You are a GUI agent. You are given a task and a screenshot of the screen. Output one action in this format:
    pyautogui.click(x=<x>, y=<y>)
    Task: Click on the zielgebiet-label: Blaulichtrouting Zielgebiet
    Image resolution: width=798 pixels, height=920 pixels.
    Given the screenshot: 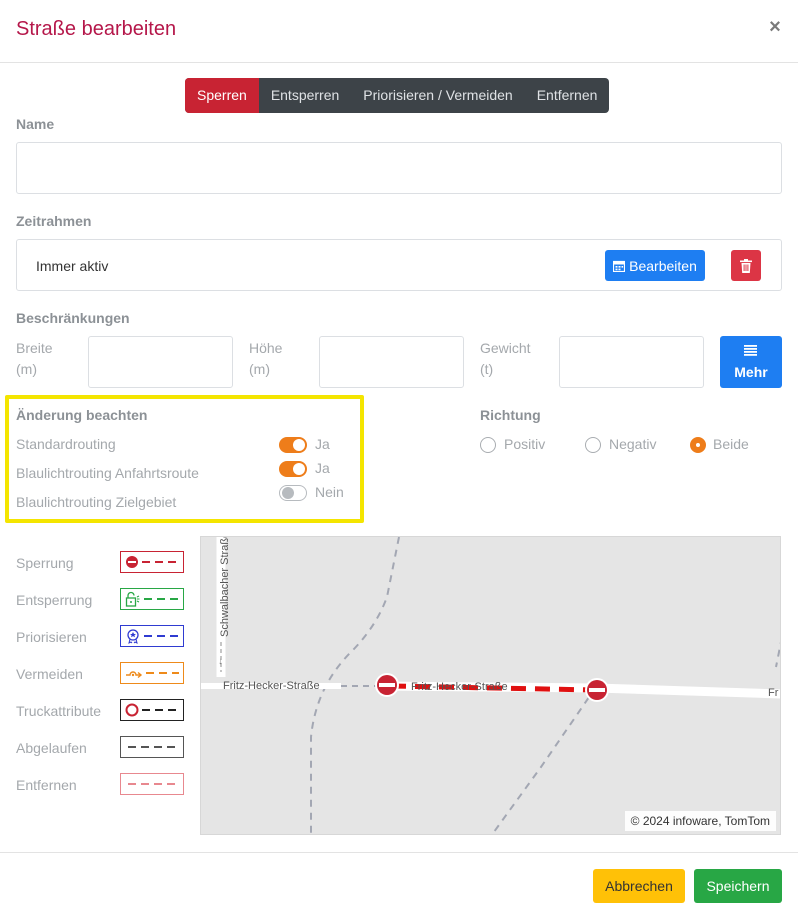 What is the action you would take?
    pyautogui.click(x=96, y=502)
    